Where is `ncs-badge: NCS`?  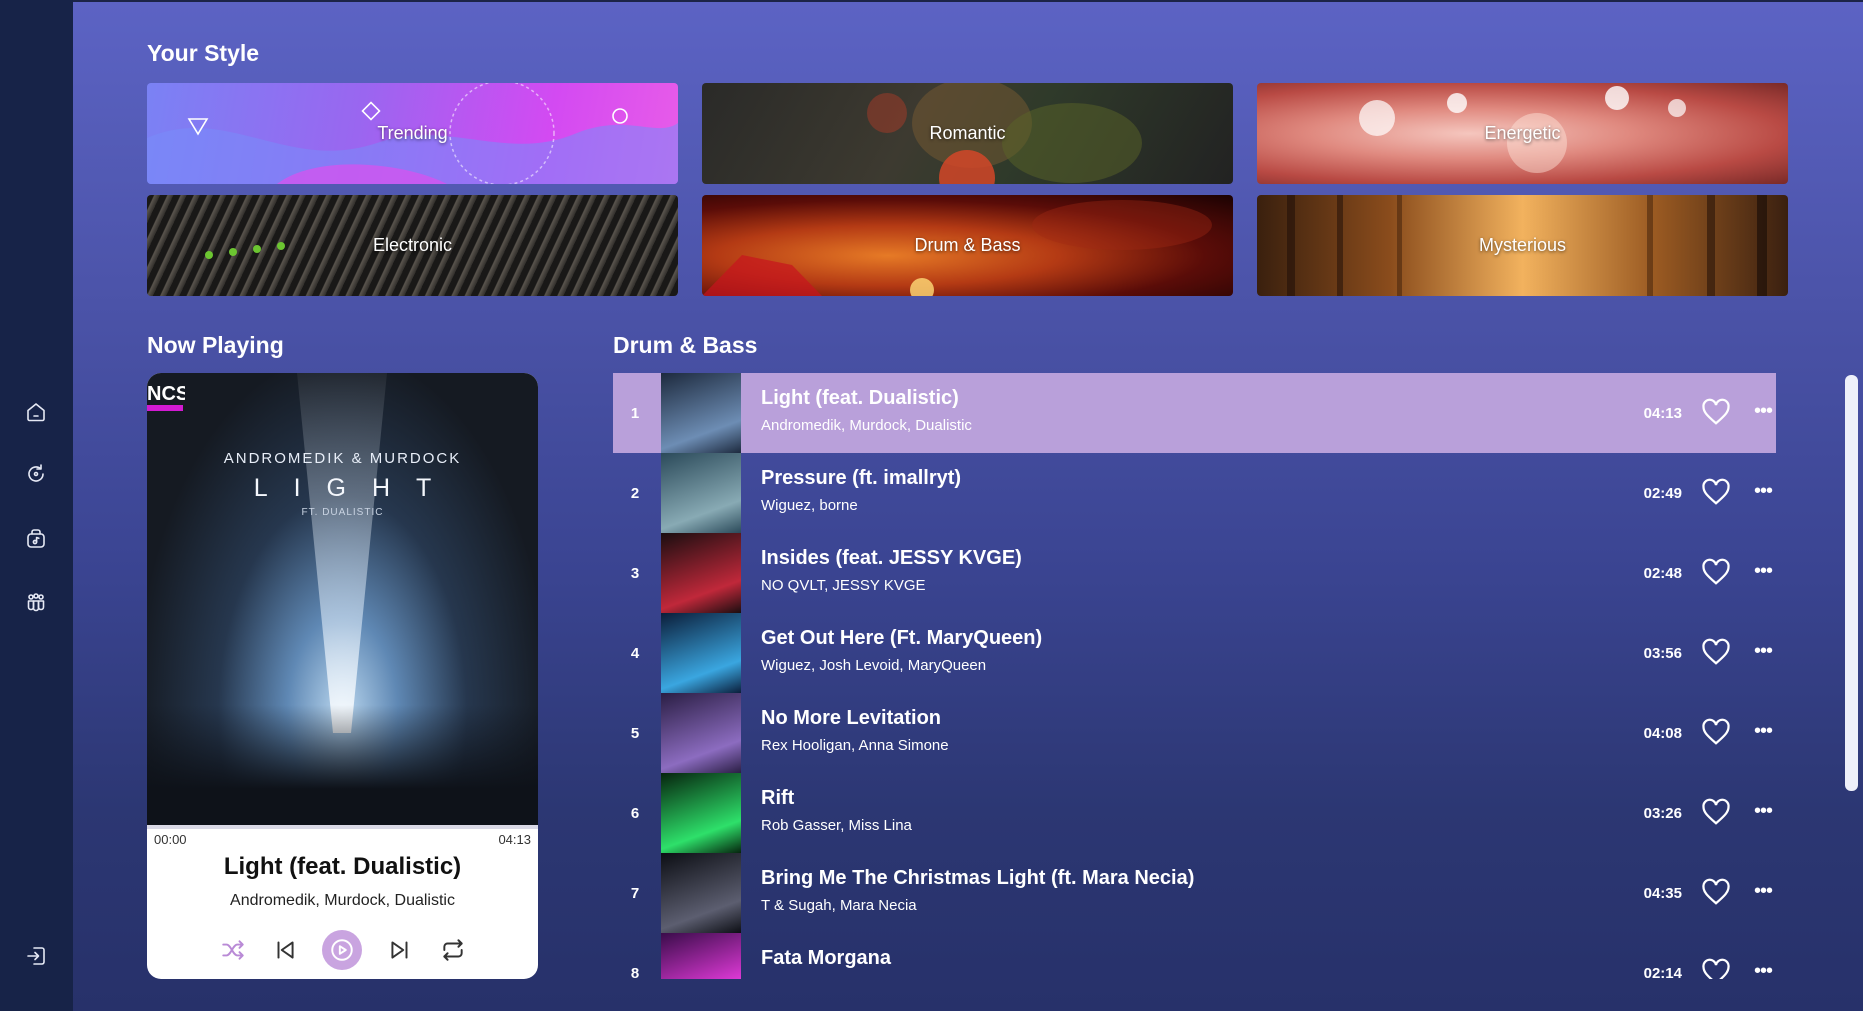
ncs-badge: NCS is located at coordinates (166, 398).